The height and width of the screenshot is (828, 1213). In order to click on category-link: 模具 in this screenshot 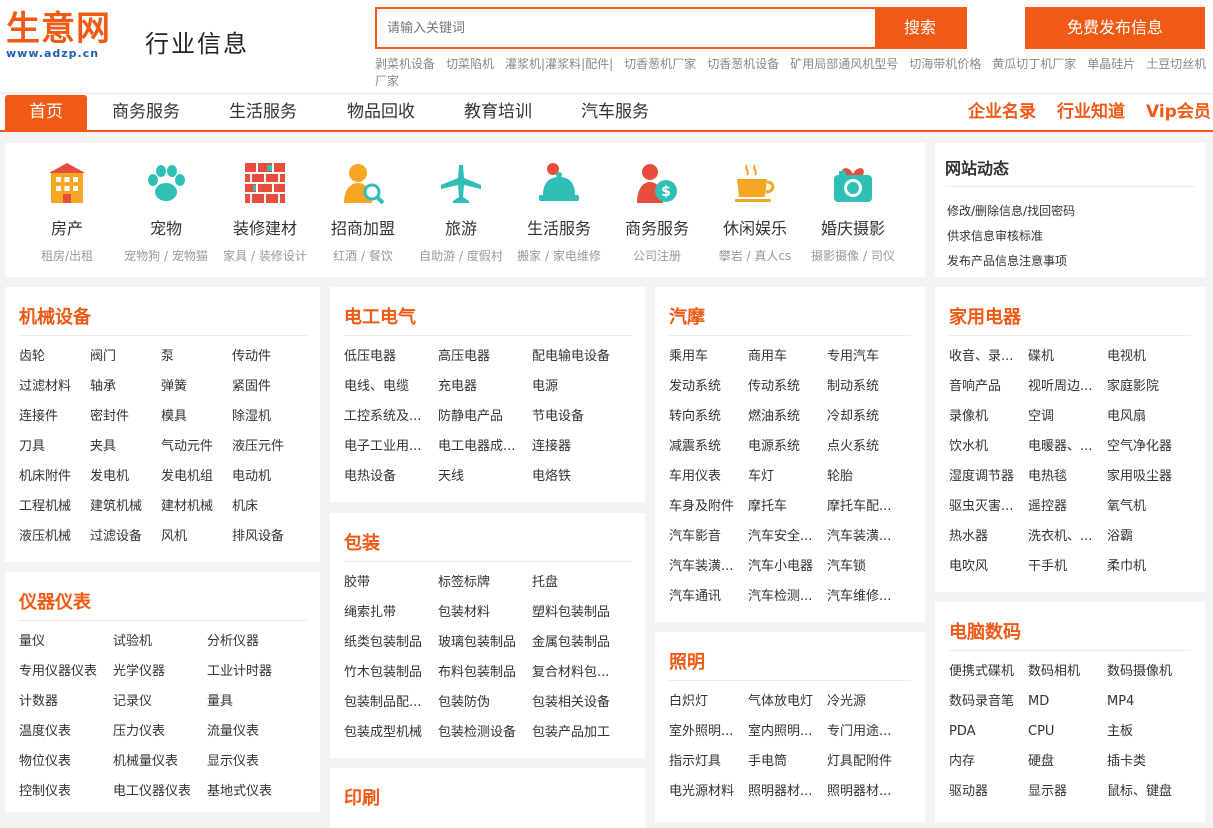, I will do `click(196, 417)`.